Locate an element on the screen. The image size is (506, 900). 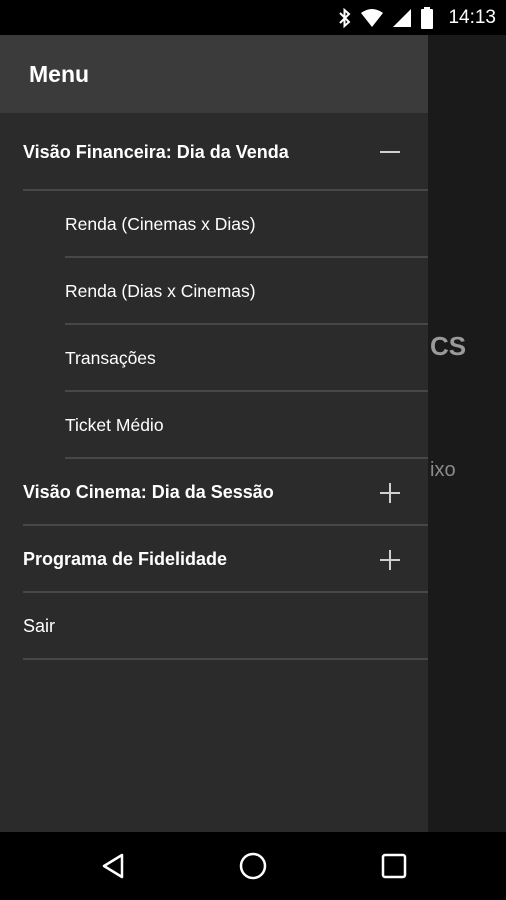
divider is located at coordinates (225, 659).